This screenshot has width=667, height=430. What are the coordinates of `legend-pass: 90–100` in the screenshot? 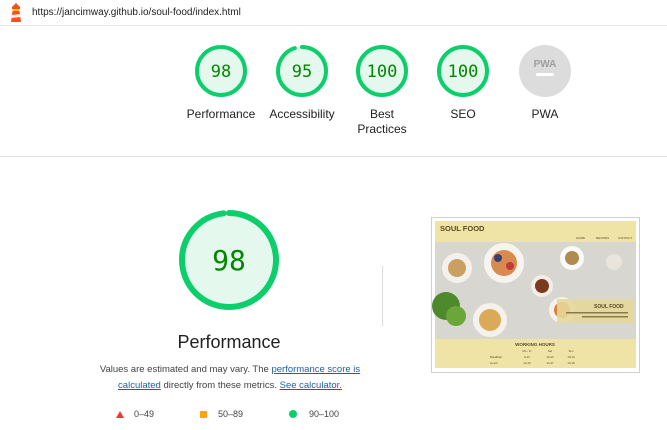 It's located at (314, 414).